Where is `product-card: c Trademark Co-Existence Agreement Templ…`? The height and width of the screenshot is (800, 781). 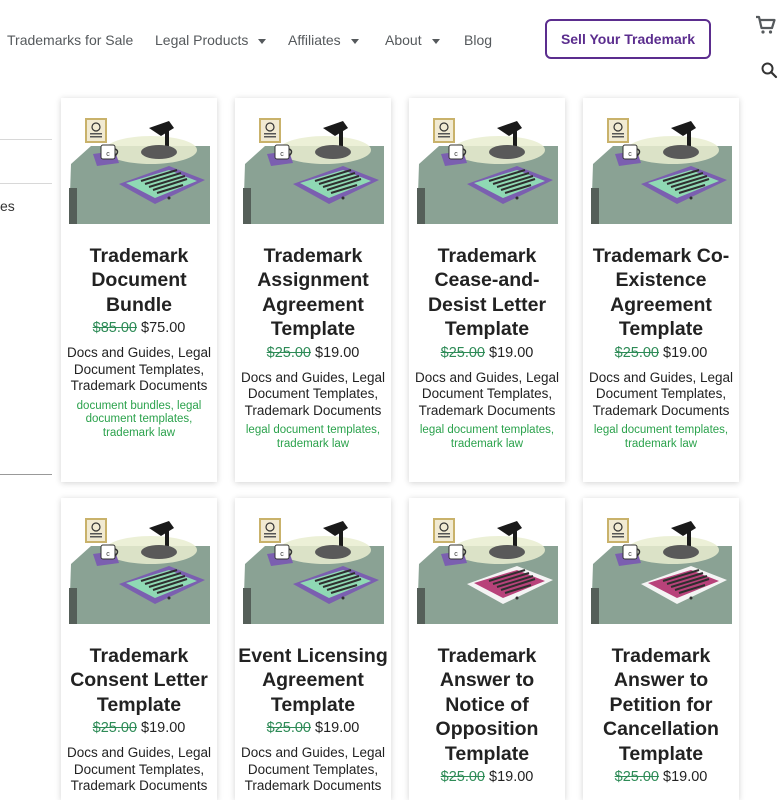 product-card: c Trademark Co-Existence Agreement Templ… is located at coordinates (661, 290).